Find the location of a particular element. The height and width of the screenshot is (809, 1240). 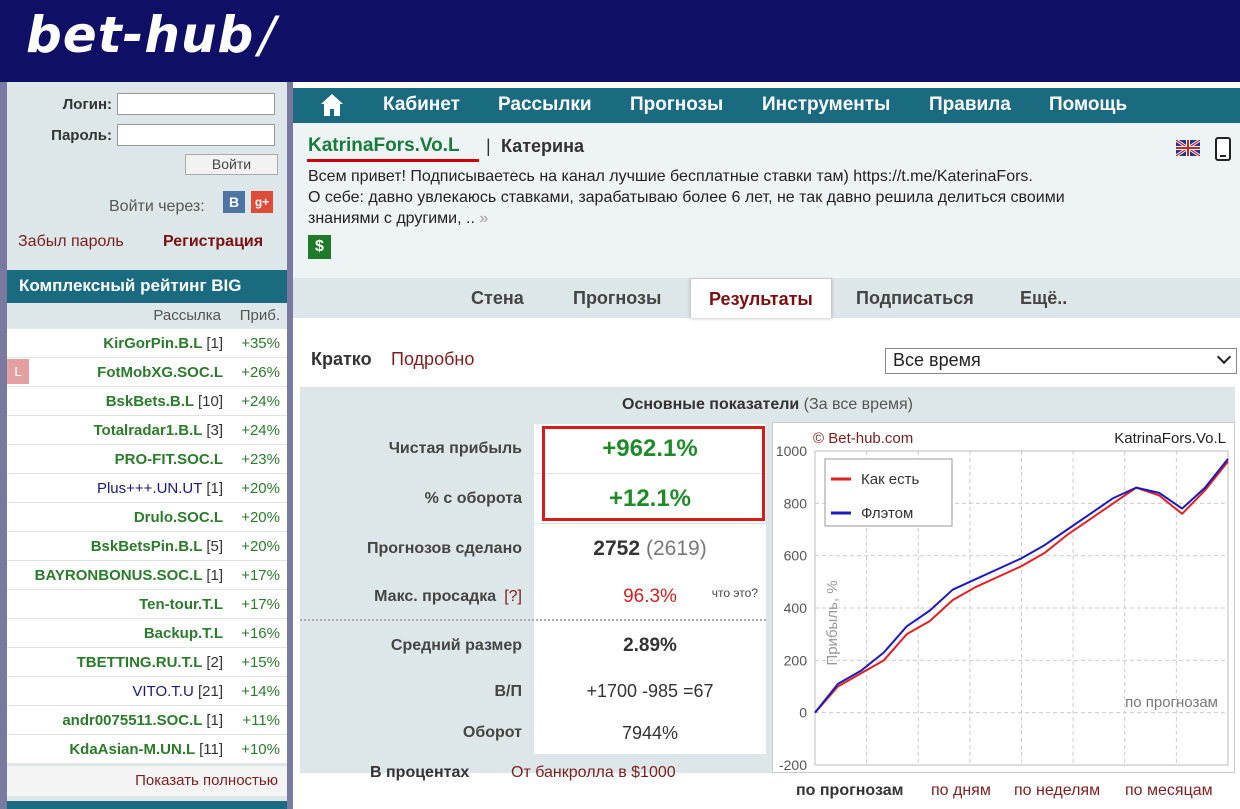

stats-header: Основные показатели (За все время) is located at coordinates (767, 404).